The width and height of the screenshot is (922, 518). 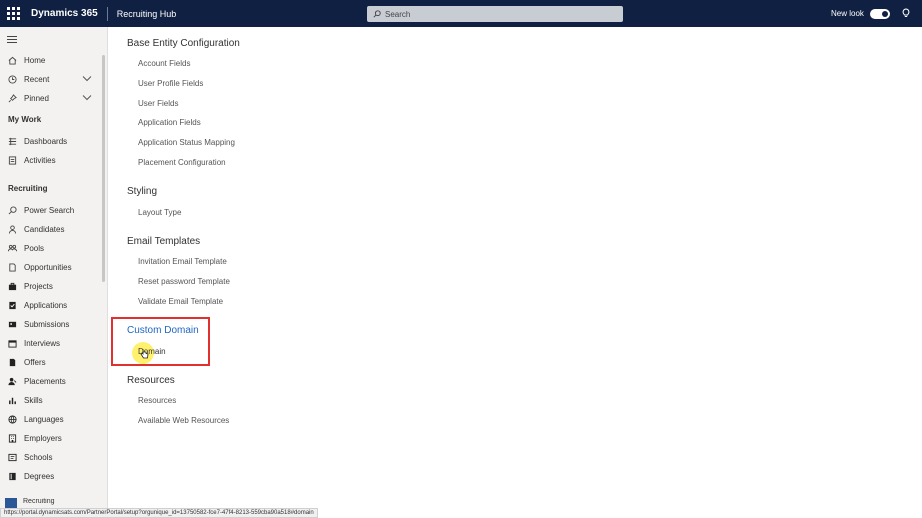 I want to click on sidebar-item-label: Pinned, so click(x=36, y=98).